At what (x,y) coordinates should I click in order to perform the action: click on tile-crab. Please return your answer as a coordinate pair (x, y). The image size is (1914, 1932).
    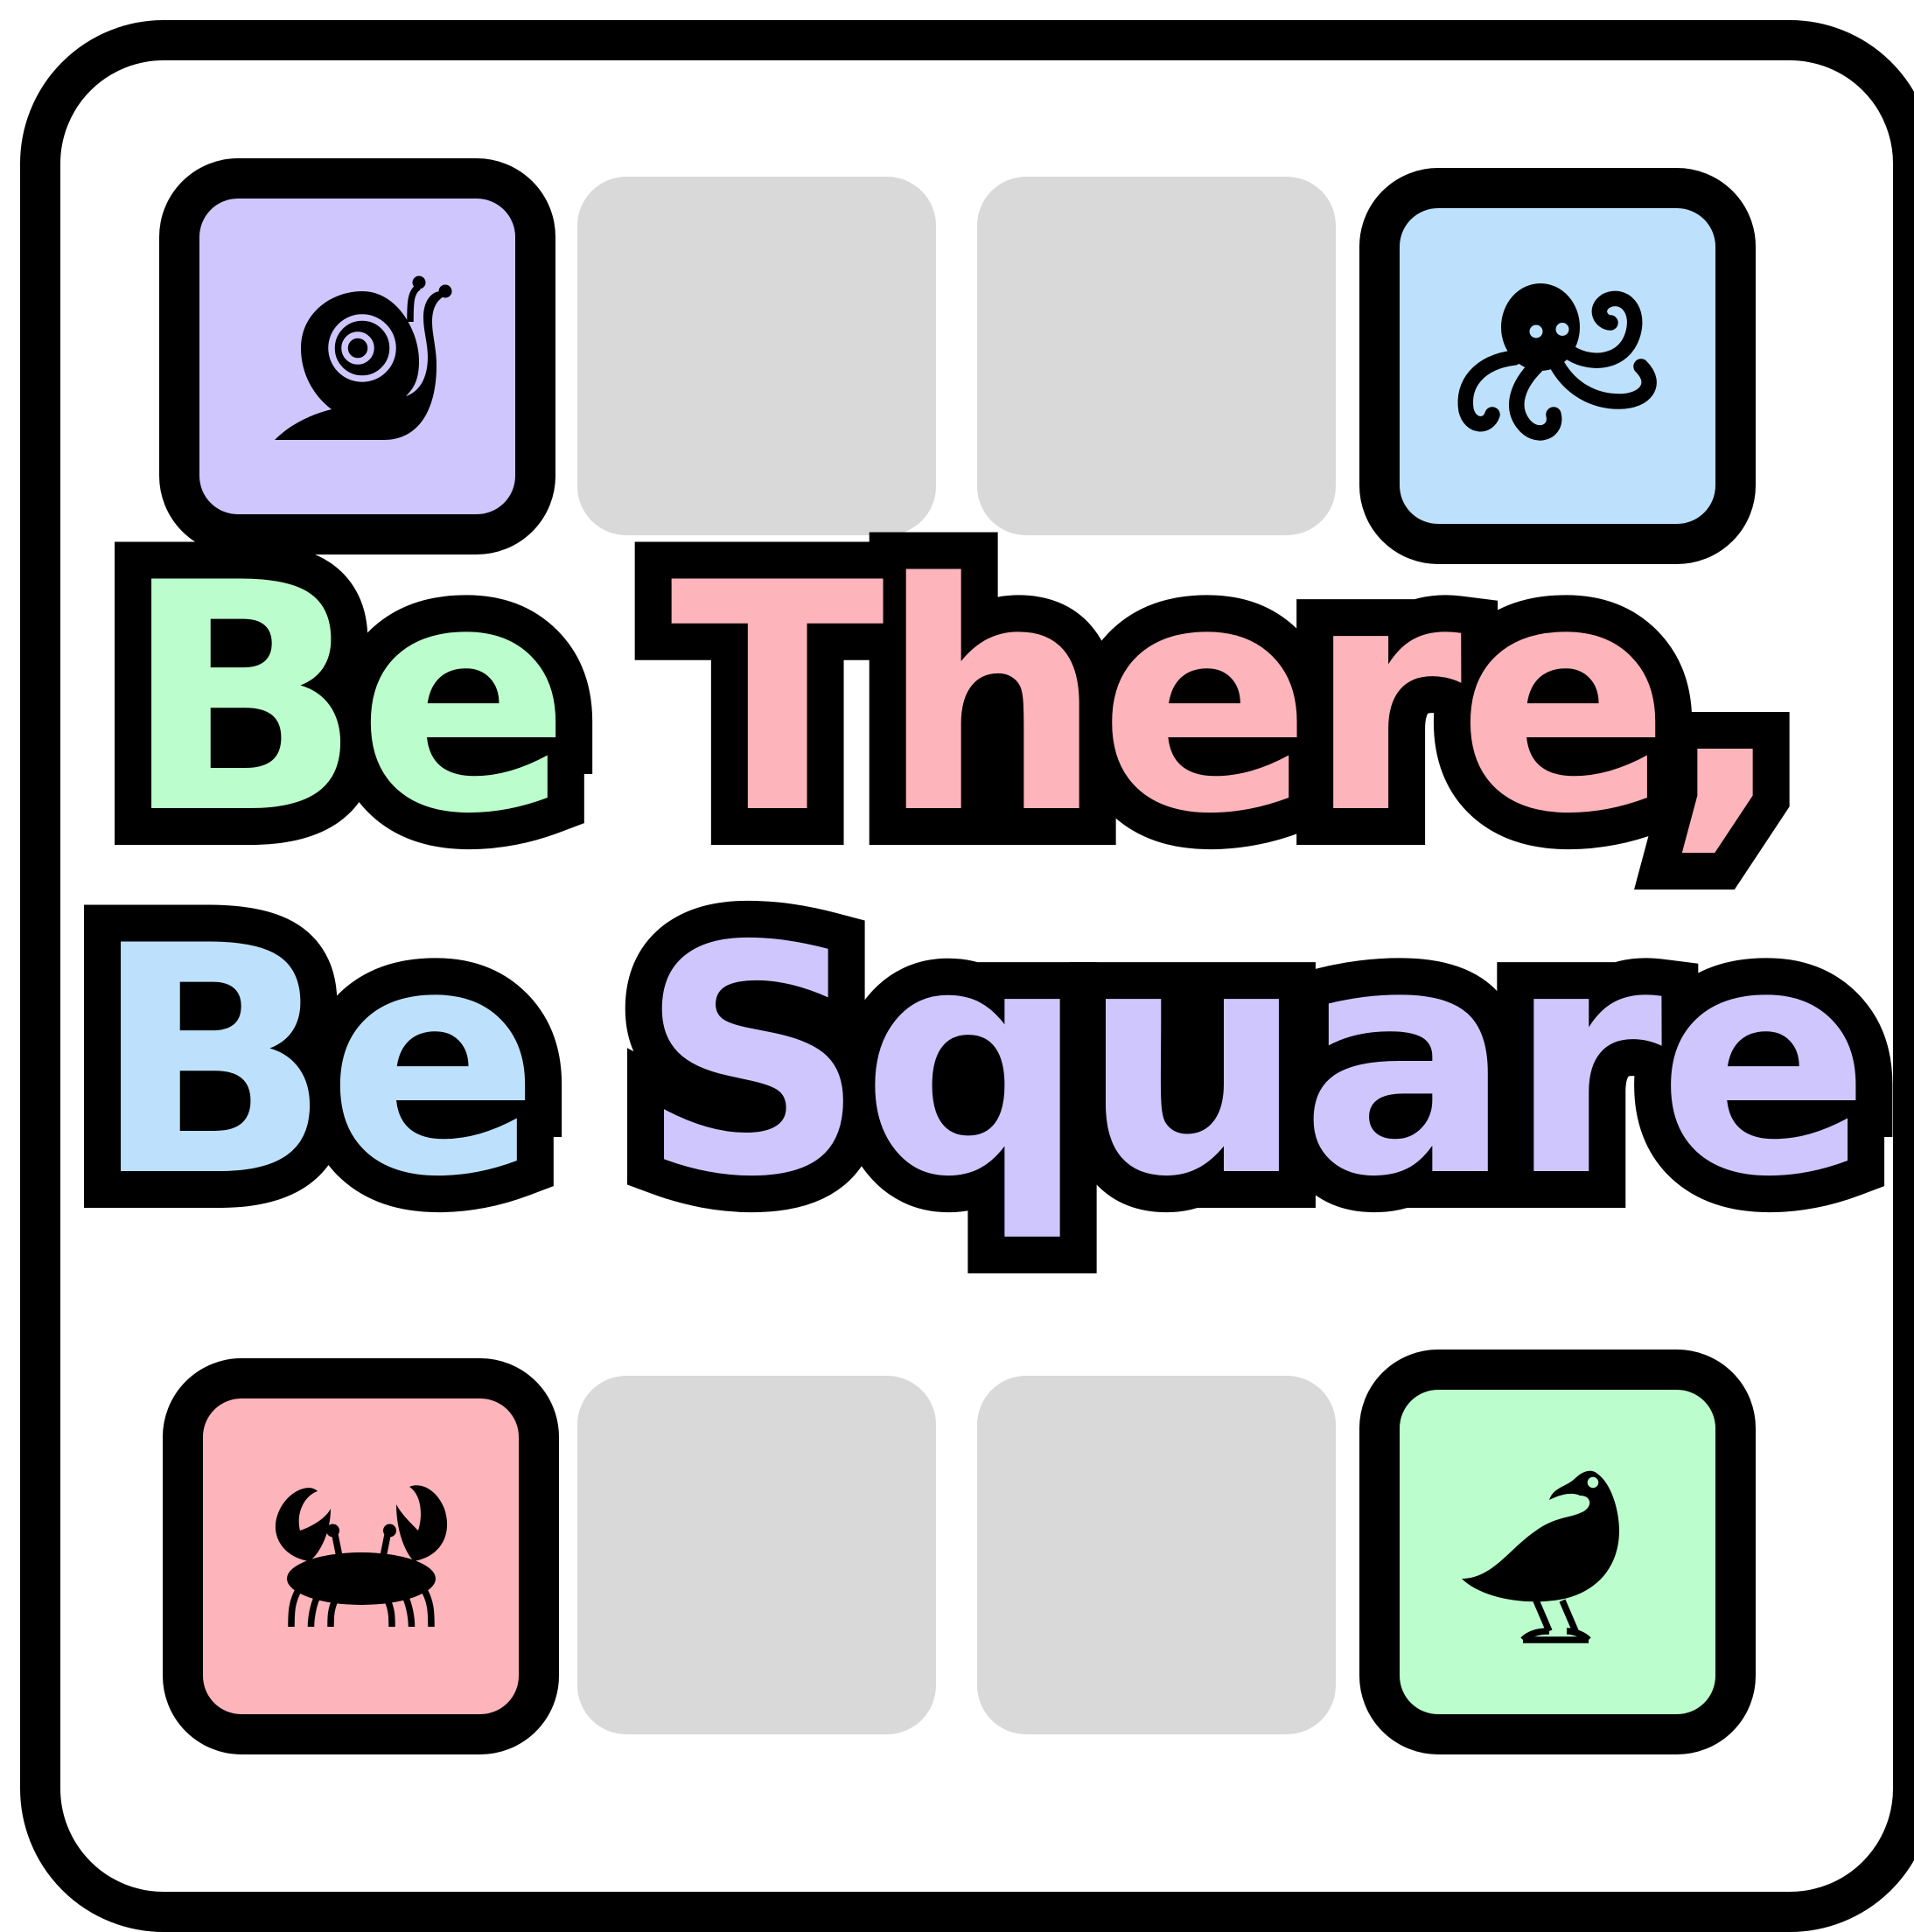
    Looking at the image, I should click on (361, 1556).